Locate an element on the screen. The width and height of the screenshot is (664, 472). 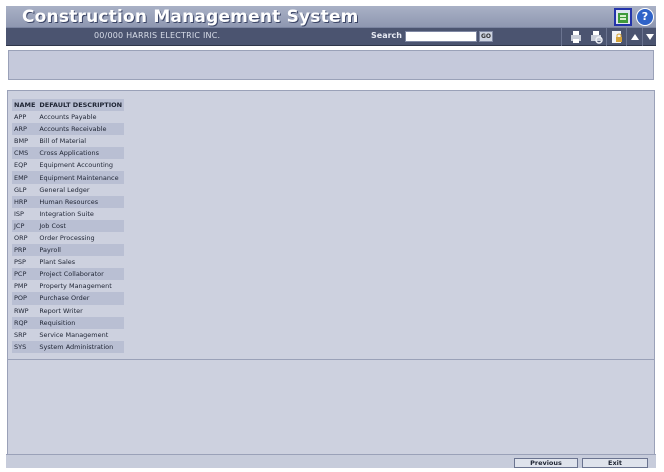
table-row: PSP Plant Sales is located at coordinates (68, 262).